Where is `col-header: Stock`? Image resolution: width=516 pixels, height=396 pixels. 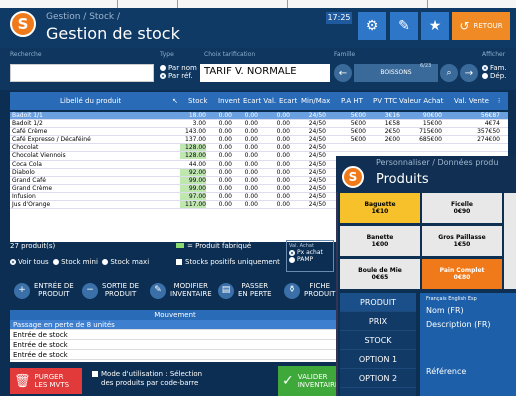 col-header: Stock is located at coordinates (198, 101).